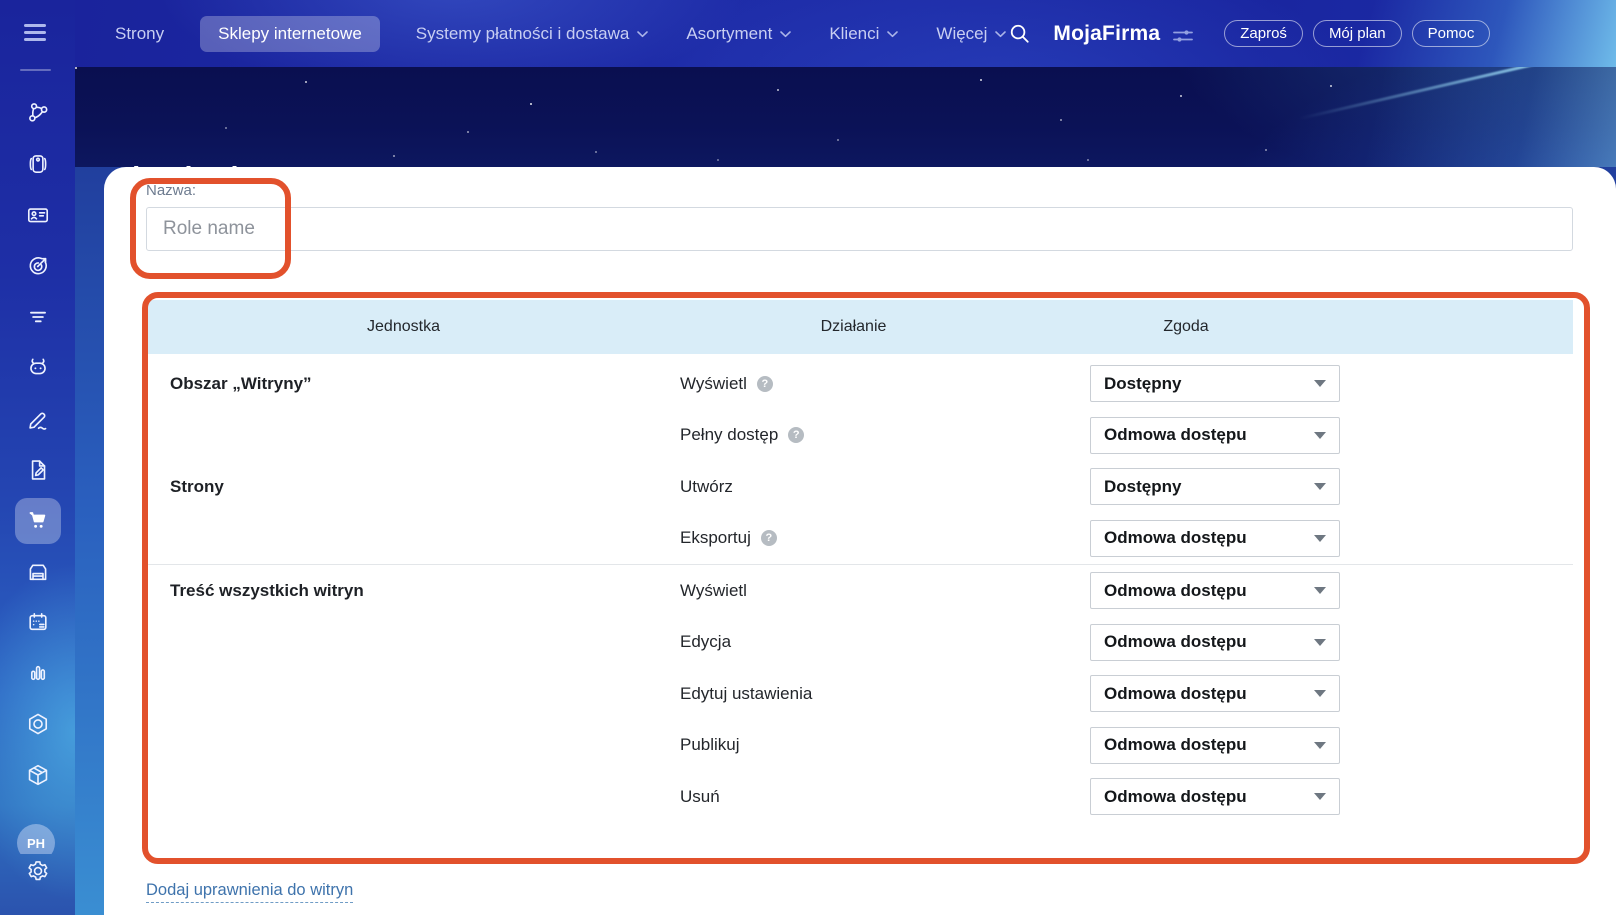 The image size is (1616, 915). Describe the element at coordinates (853, 326) in the screenshot. I see `header-dzialanie: Działanie` at that location.